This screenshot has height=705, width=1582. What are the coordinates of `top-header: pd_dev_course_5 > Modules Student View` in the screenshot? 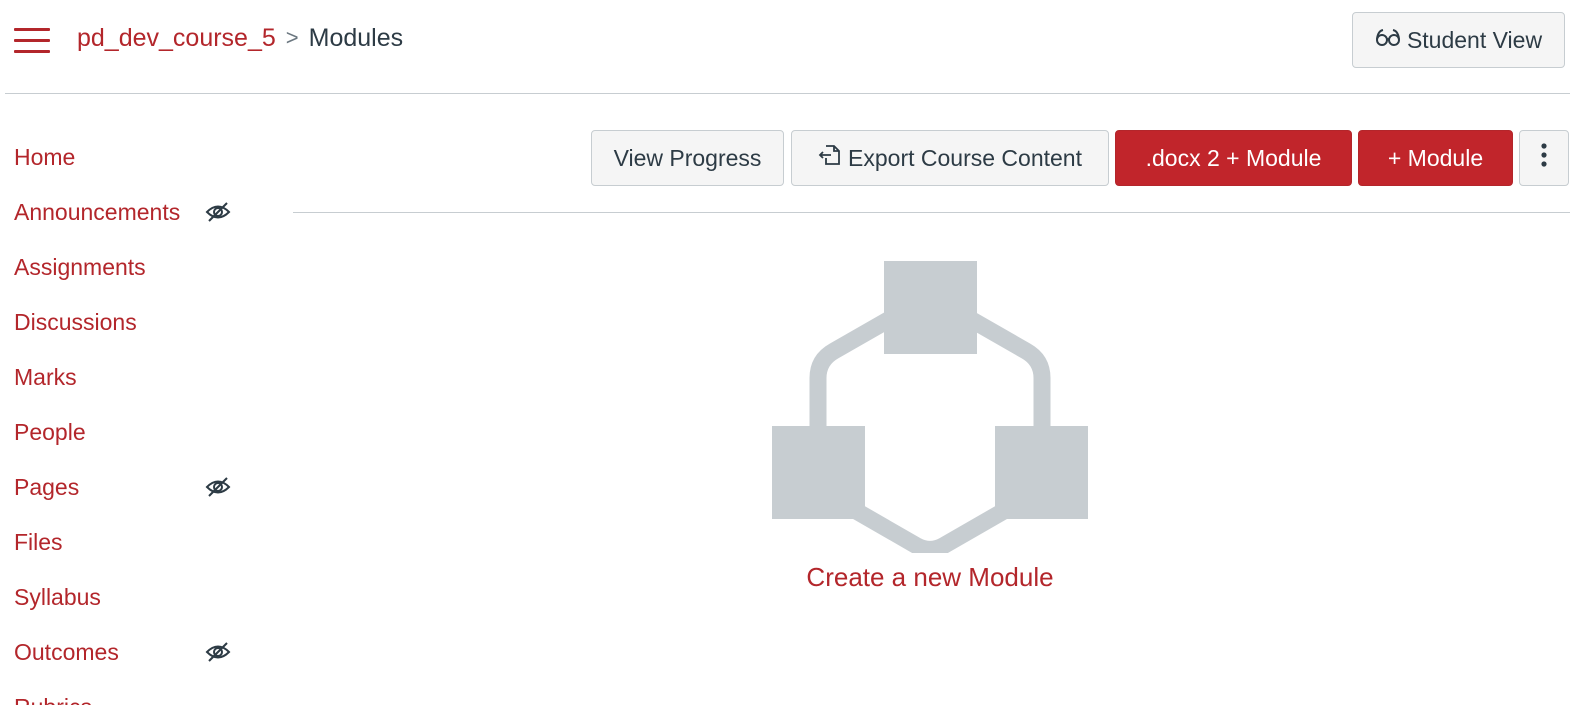 It's located at (791, 47).